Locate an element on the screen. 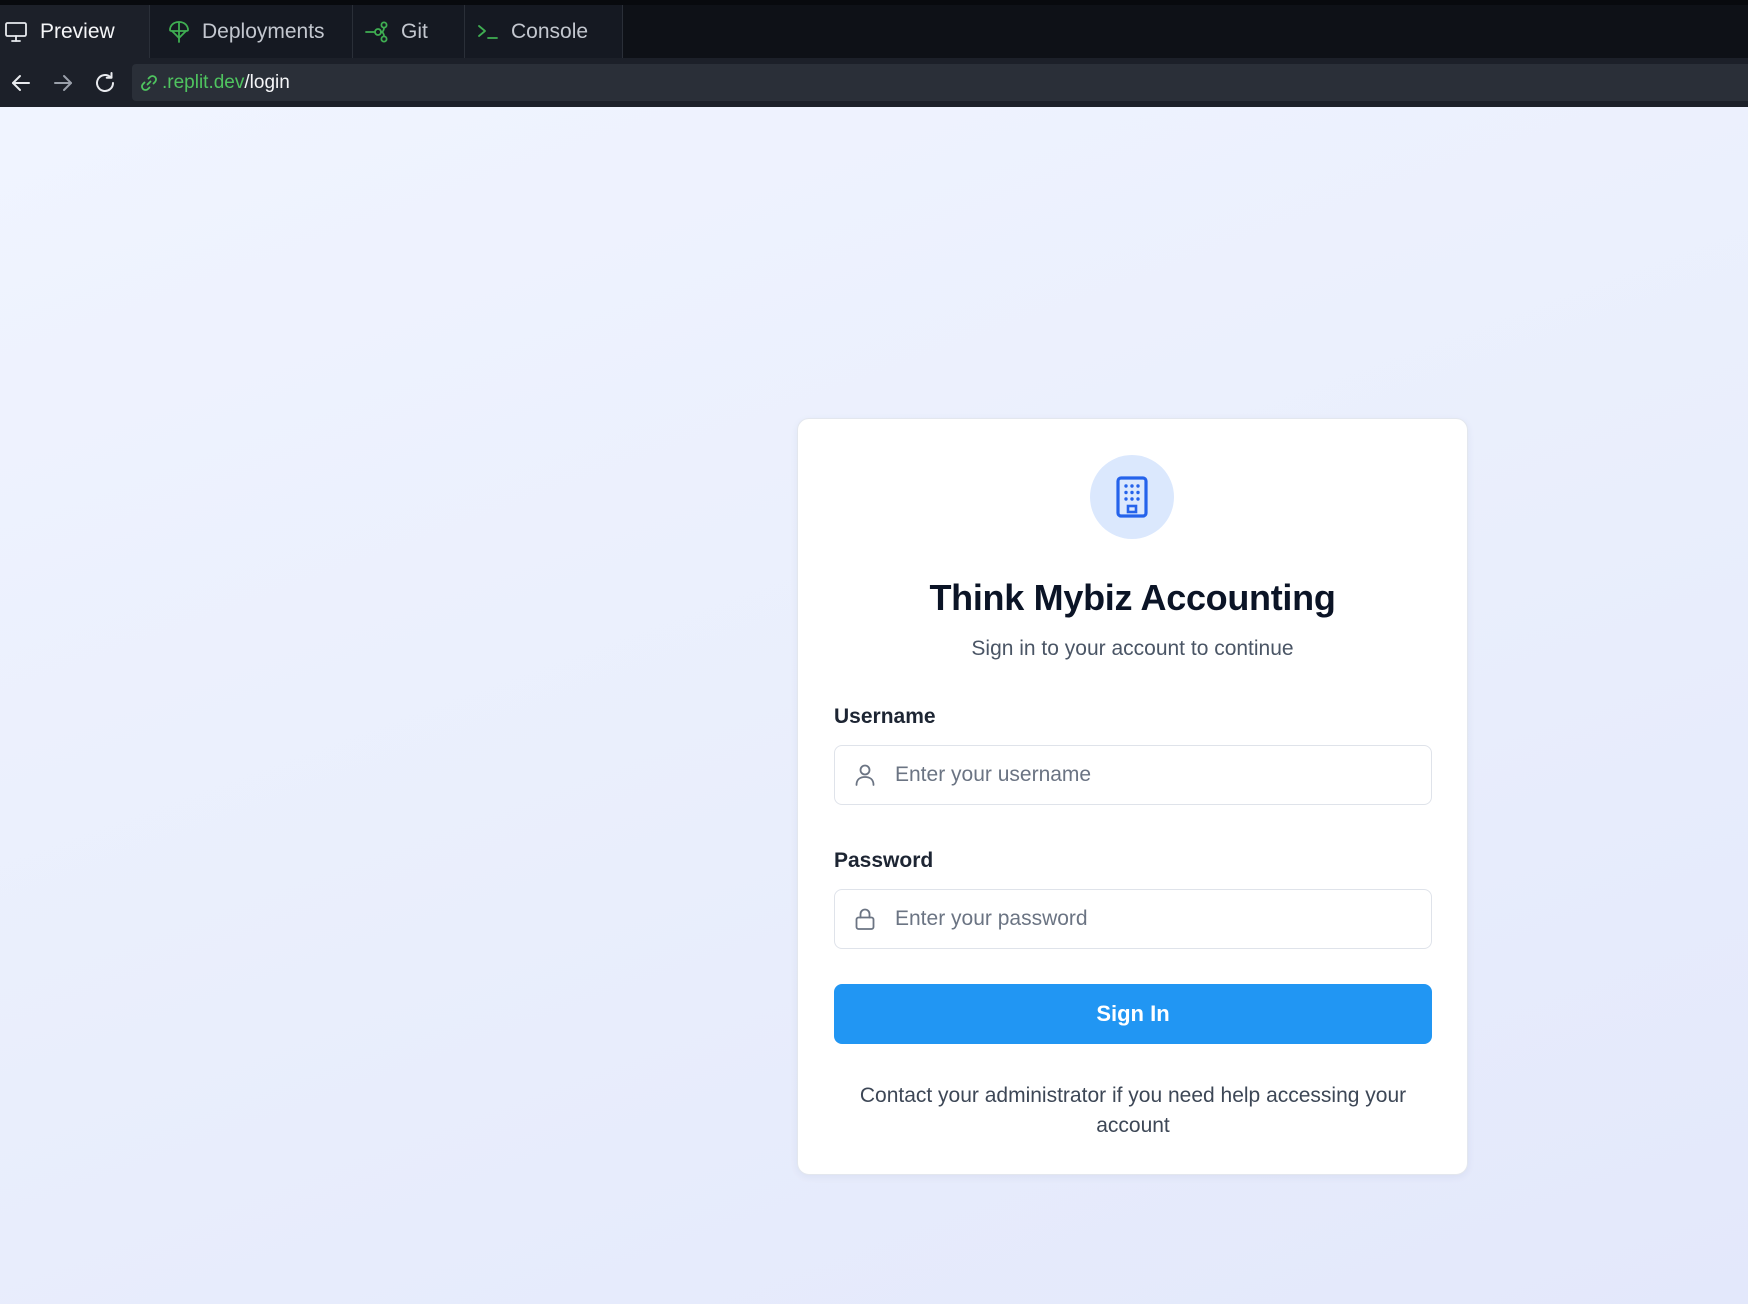  workspace-tabbar: Preview Deployments Git Console is located at coordinates (874, 29).